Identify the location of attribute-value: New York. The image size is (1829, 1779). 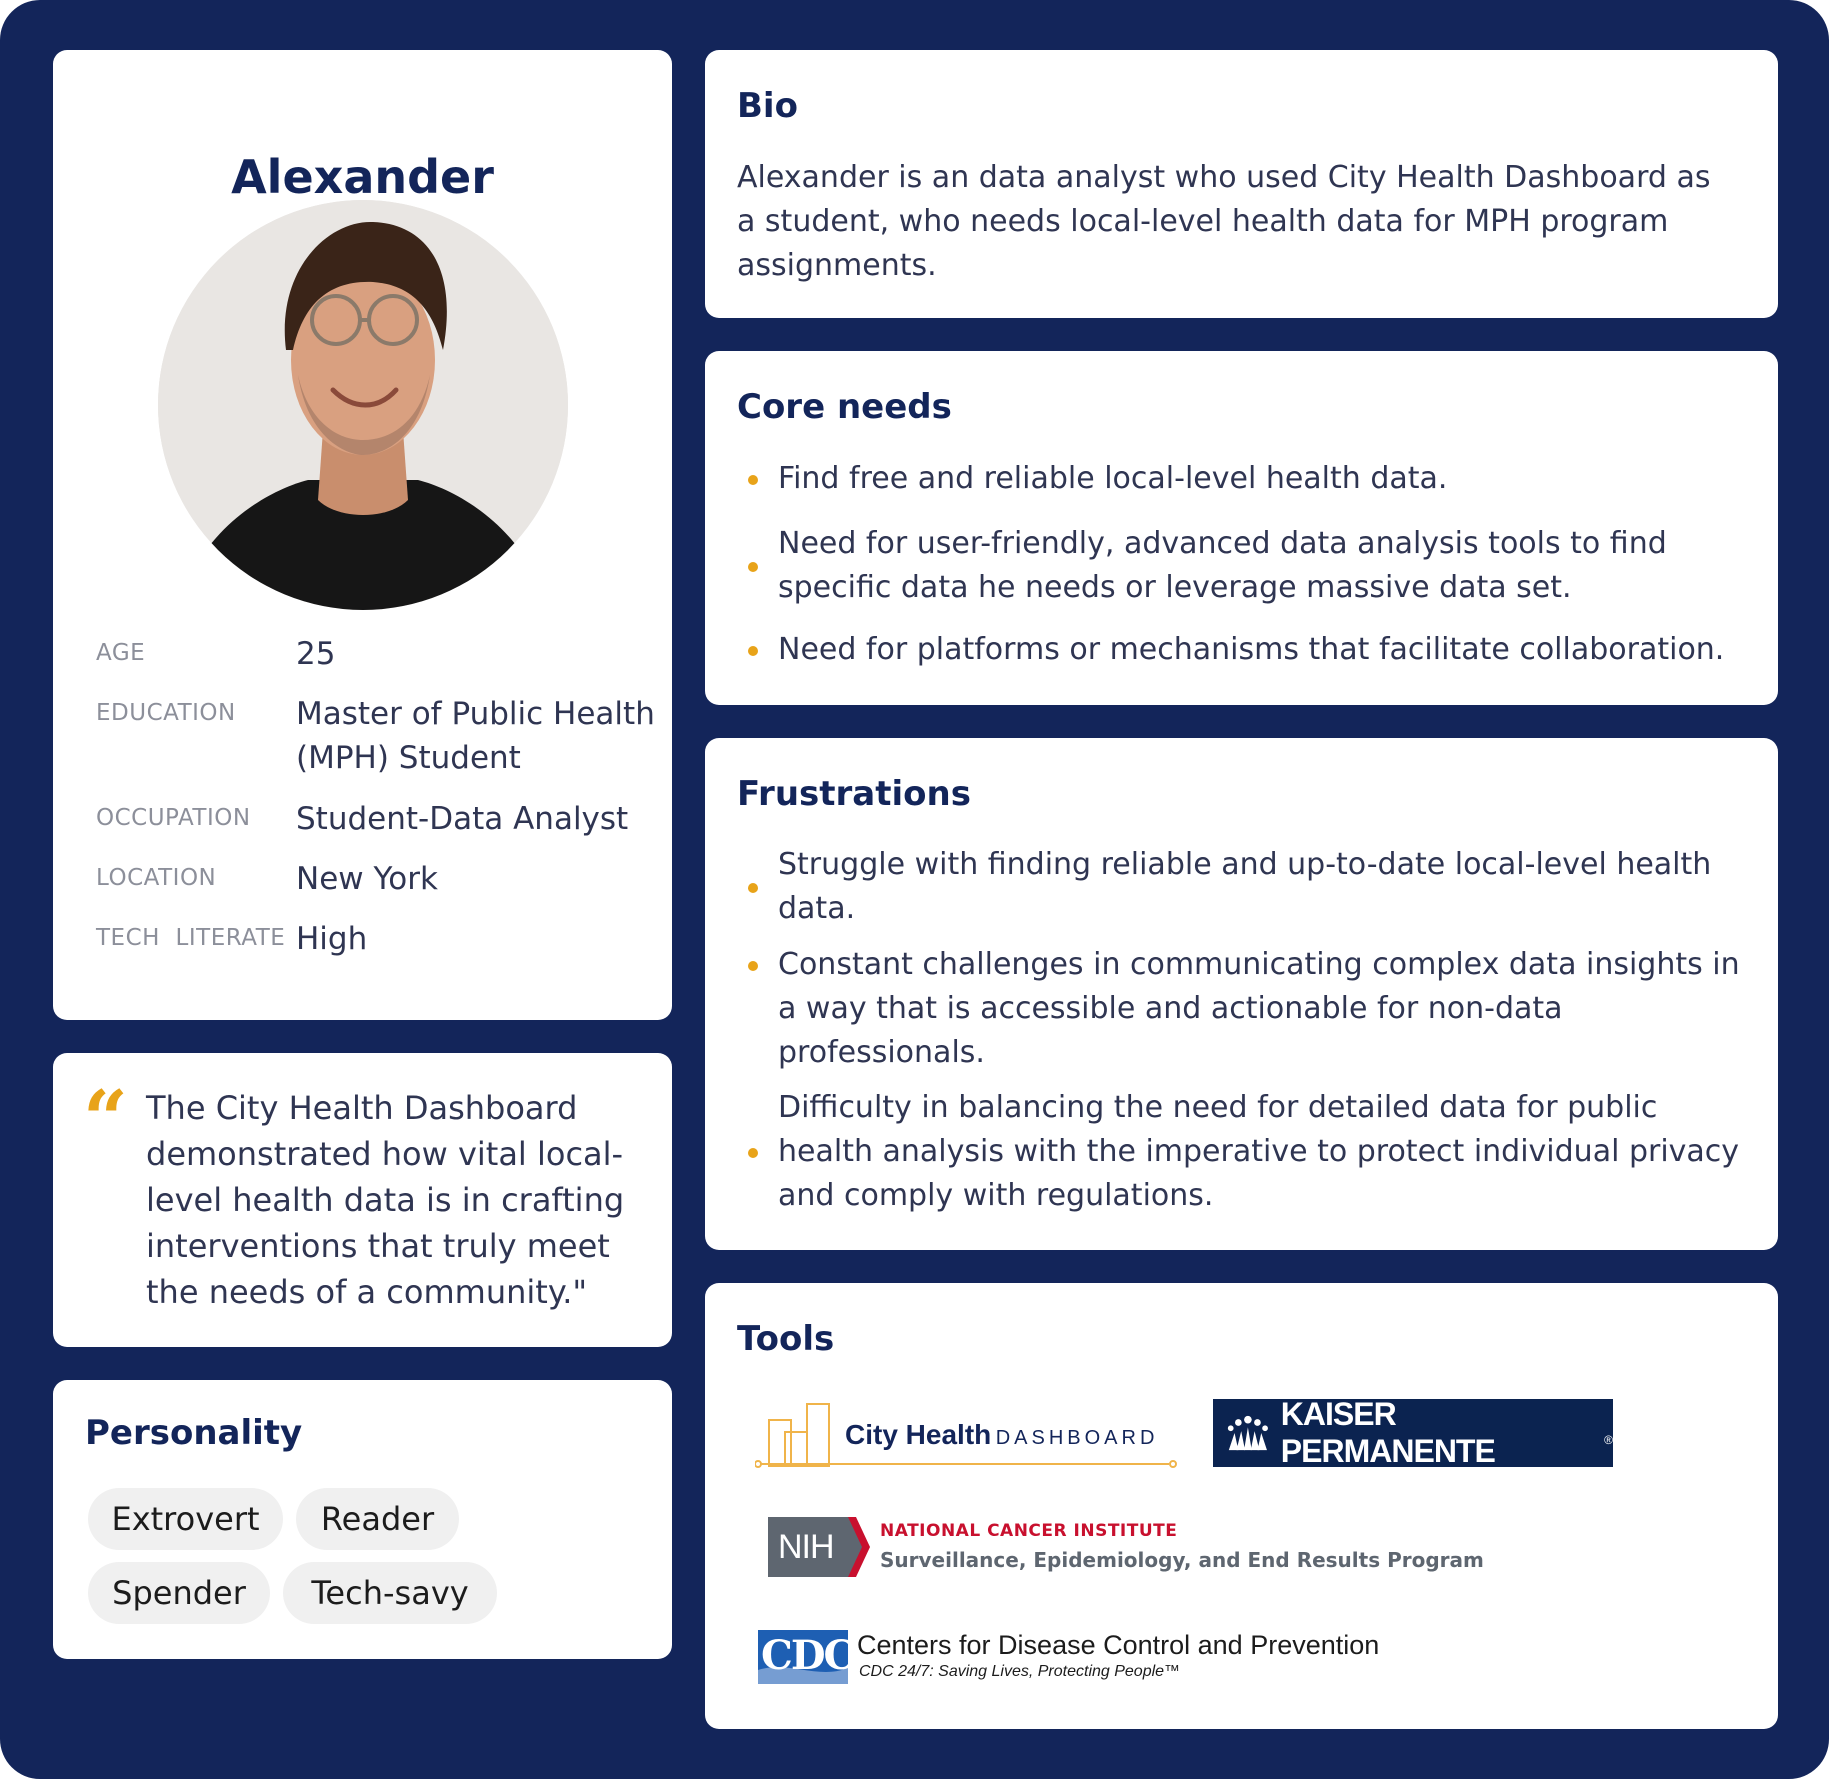
(367, 879).